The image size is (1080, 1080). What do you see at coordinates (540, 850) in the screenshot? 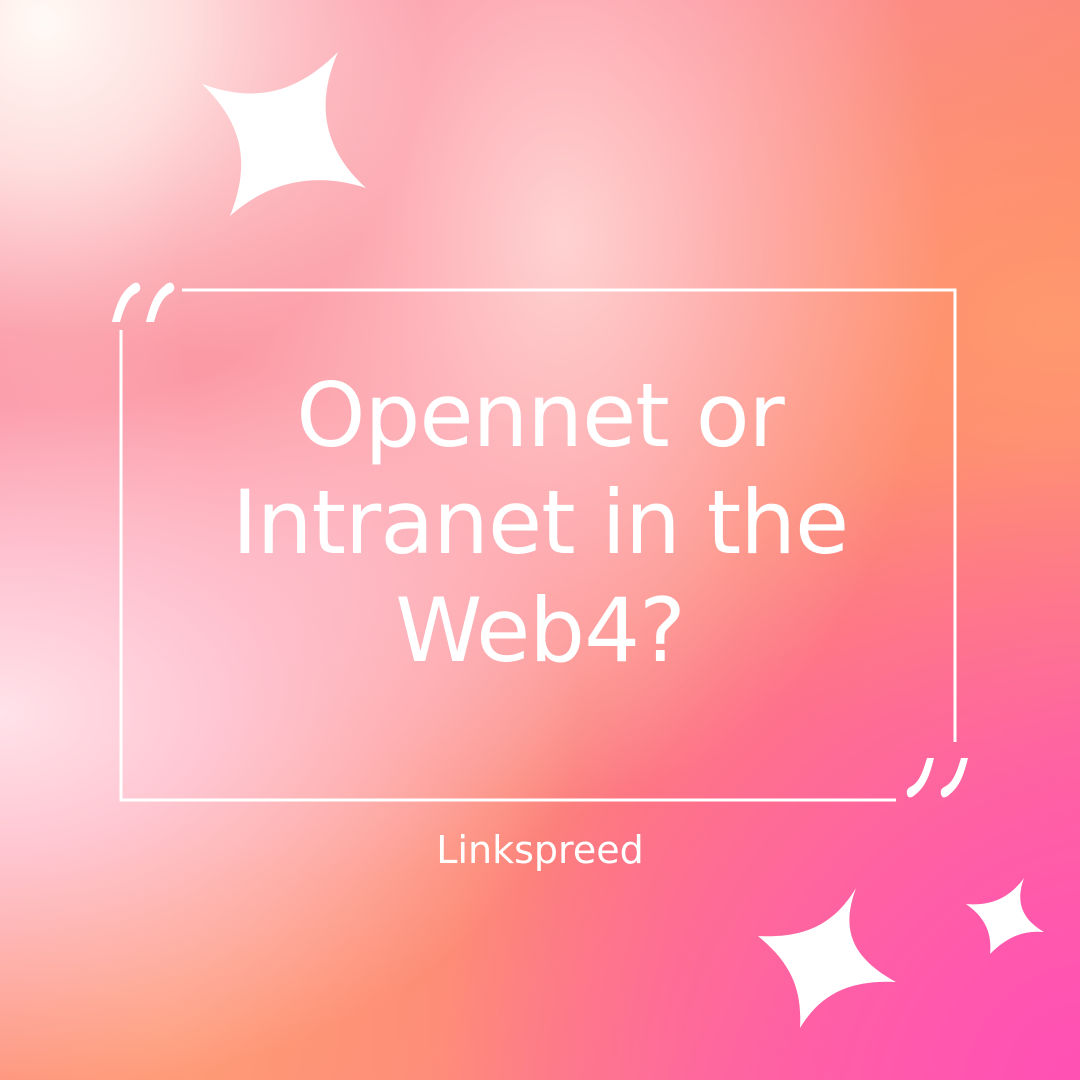
I see `brand-name: Linkspreed` at bounding box center [540, 850].